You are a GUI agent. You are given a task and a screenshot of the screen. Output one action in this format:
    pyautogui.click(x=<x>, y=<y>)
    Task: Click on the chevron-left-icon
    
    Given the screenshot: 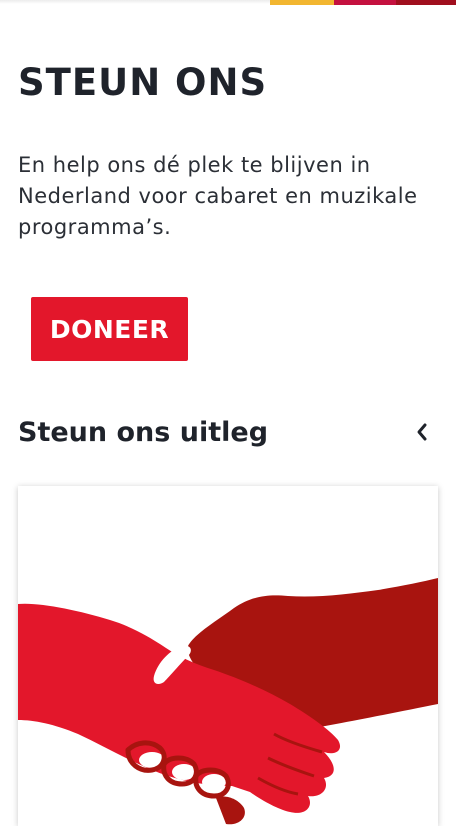 What is the action you would take?
    pyautogui.click(x=422, y=432)
    